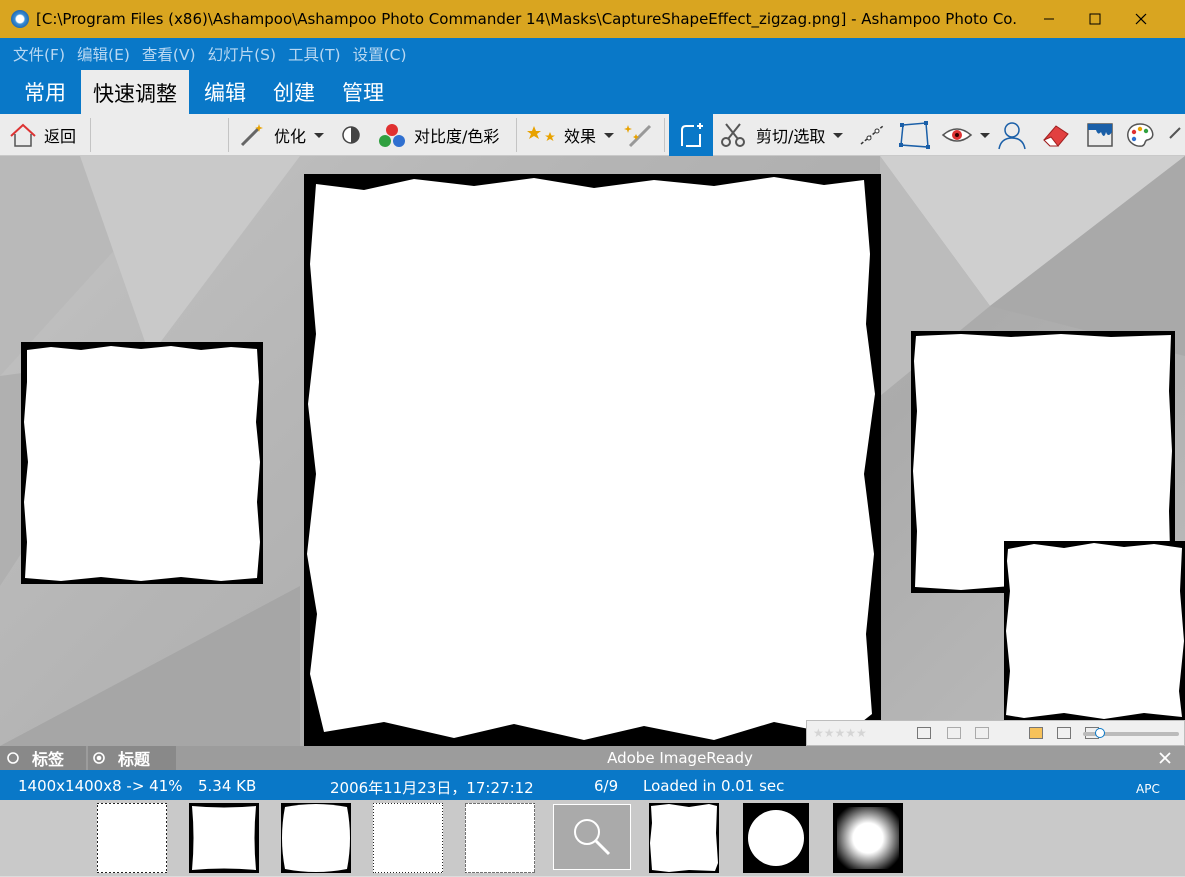 Image resolution: width=1185 pixels, height=877 pixels. I want to click on auto-select-button, so click(691, 135).